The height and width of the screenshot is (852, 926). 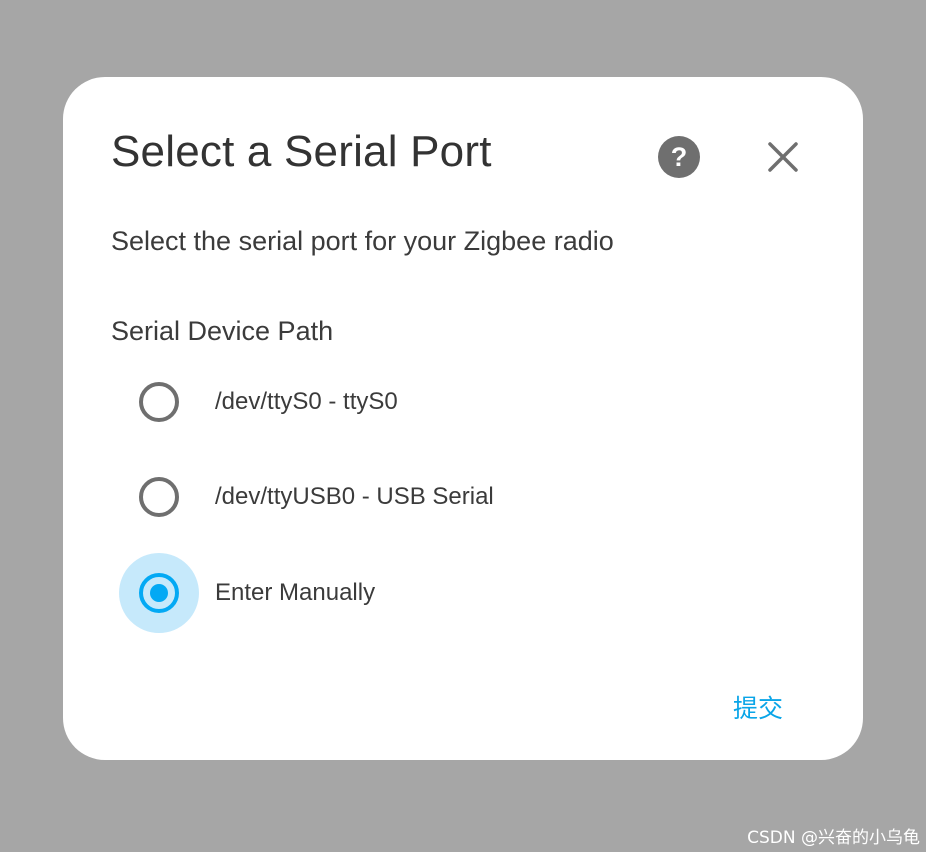 What do you see at coordinates (354, 496) in the screenshot?
I see `radio-option-label: /dev/ttyUSB0 - USB Serial` at bounding box center [354, 496].